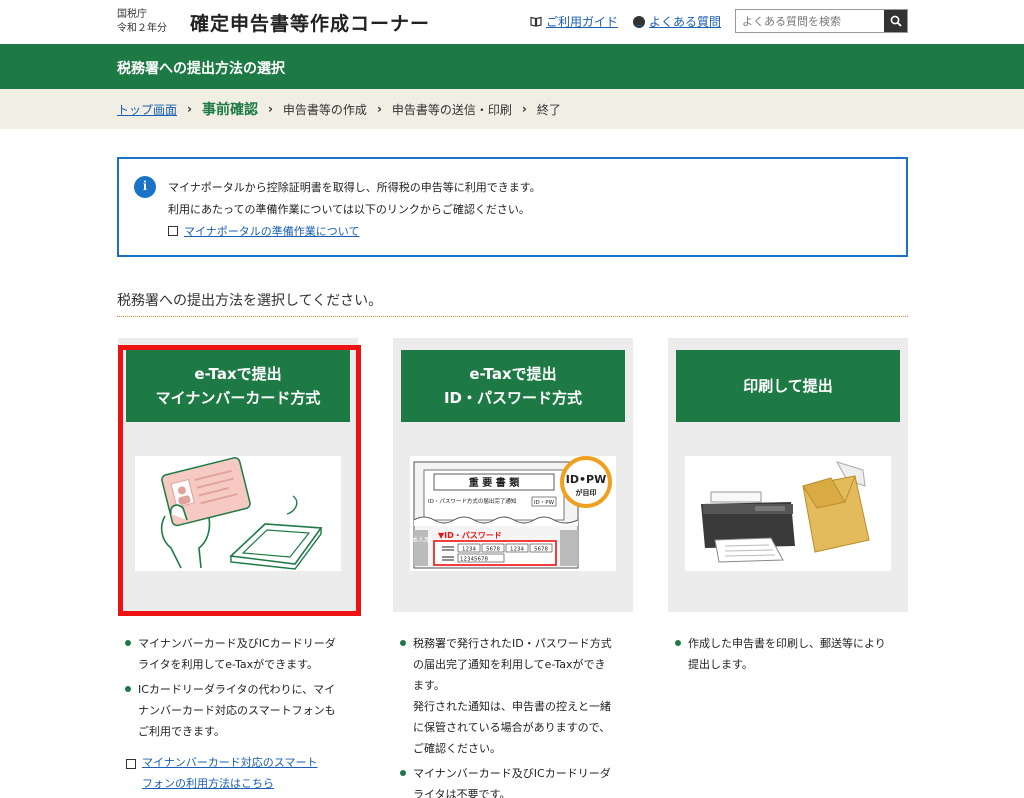 This screenshot has height=798, width=1024. What do you see at coordinates (238, 398) in the screenshot?
I see `button-label: マイナンバーカード方式` at bounding box center [238, 398].